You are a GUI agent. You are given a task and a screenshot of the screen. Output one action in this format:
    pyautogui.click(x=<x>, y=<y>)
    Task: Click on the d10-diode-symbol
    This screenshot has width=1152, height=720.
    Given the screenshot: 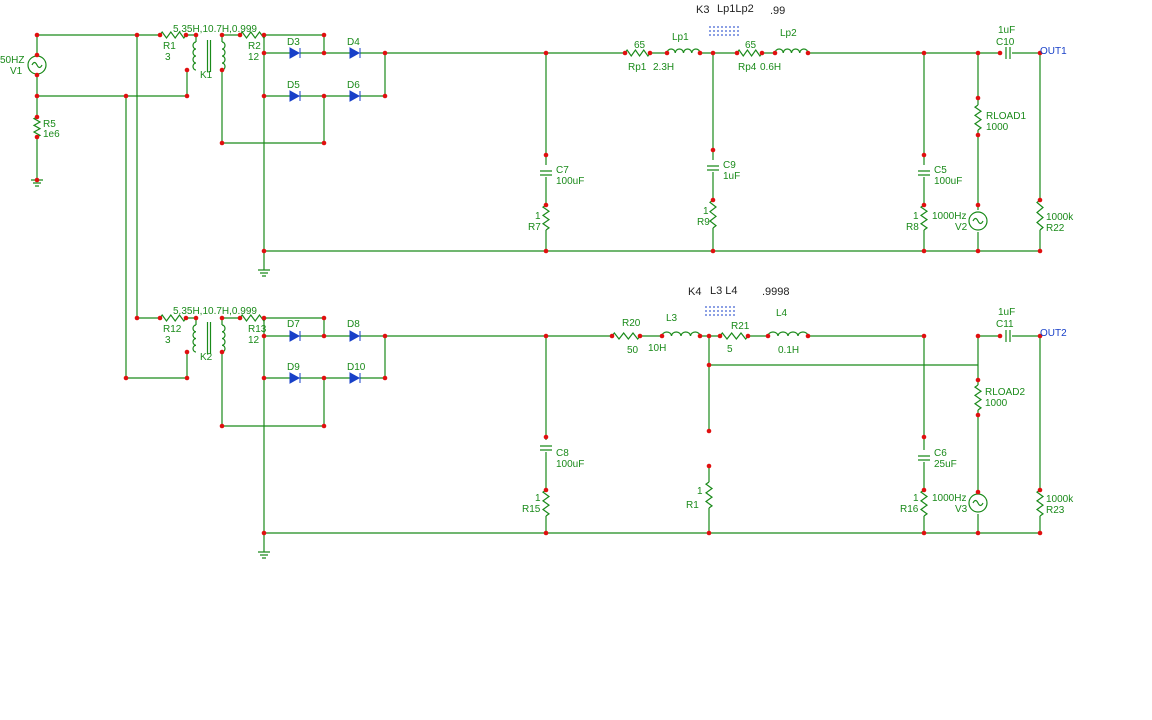 What is the action you would take?
    pyautogui.click(x=355, y=378)
    